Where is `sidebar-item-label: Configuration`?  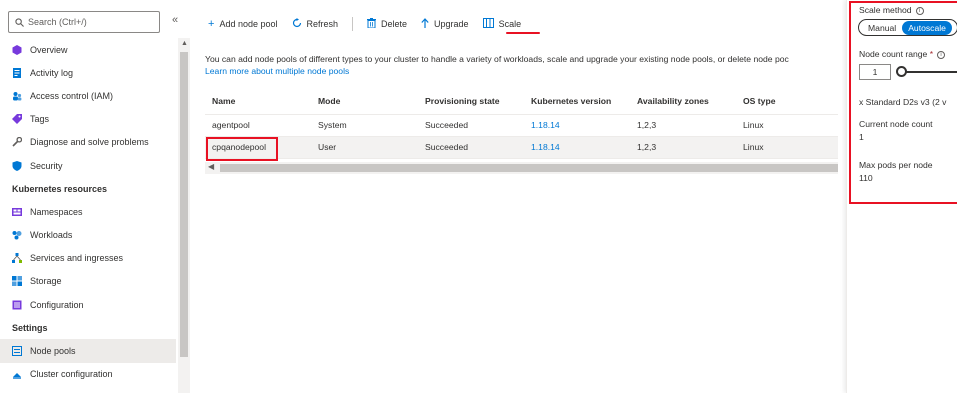
sidebar-item-label: Configuration is located at coordinates (57, 304).